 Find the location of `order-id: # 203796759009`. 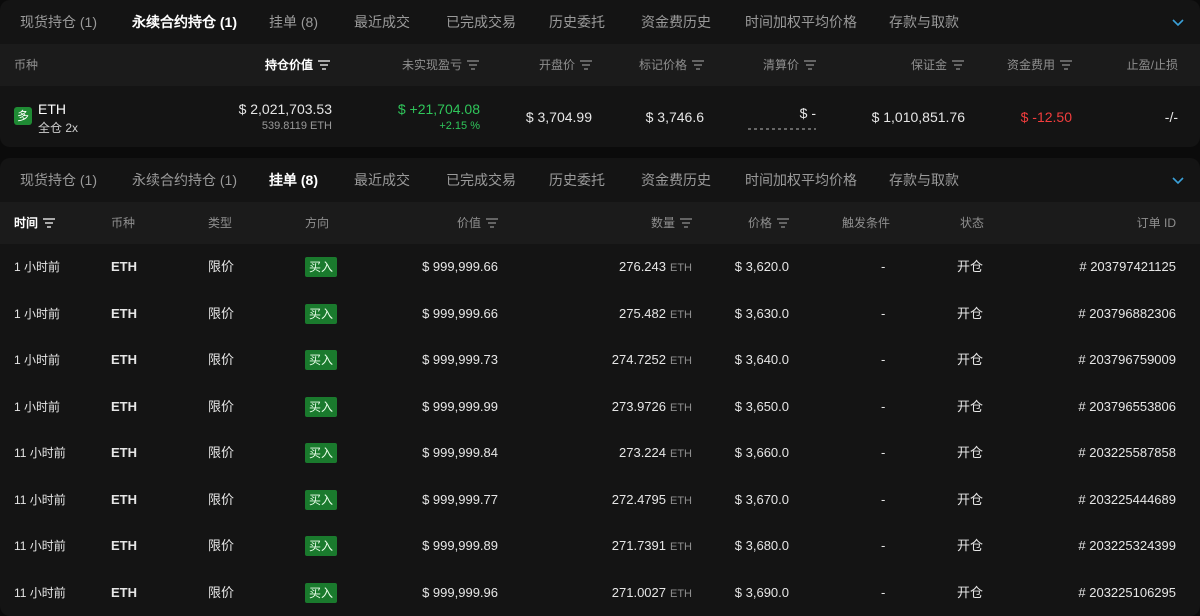

order-id: # 203796759009 is located at coordinates (1127, 360).